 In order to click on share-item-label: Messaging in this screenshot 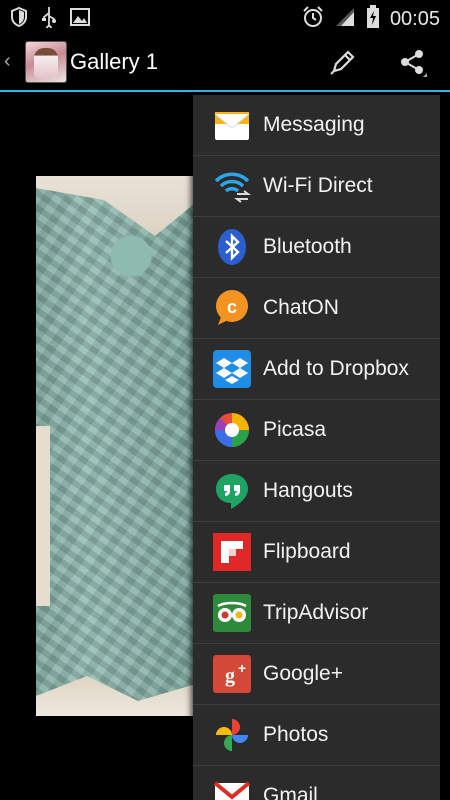, I will do `click(314, 124)`.